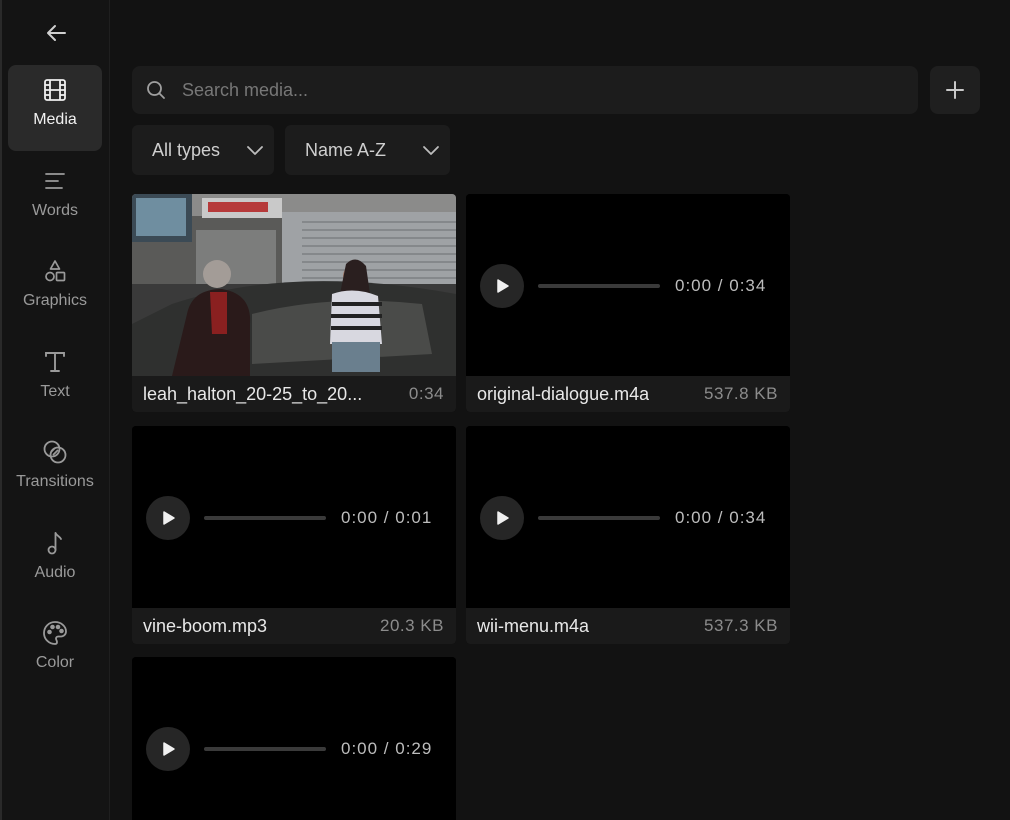 The width and height of the screenshot is (1010, 820). Describe the element at coordinates (426, 393) in the screenshot. I see `media-duration: 0:34` at that location.